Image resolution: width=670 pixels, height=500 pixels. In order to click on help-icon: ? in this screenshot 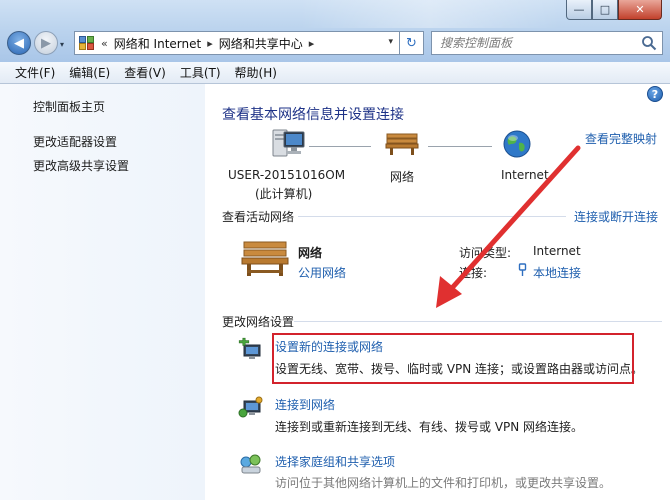, I will do `click(655, 94)`.